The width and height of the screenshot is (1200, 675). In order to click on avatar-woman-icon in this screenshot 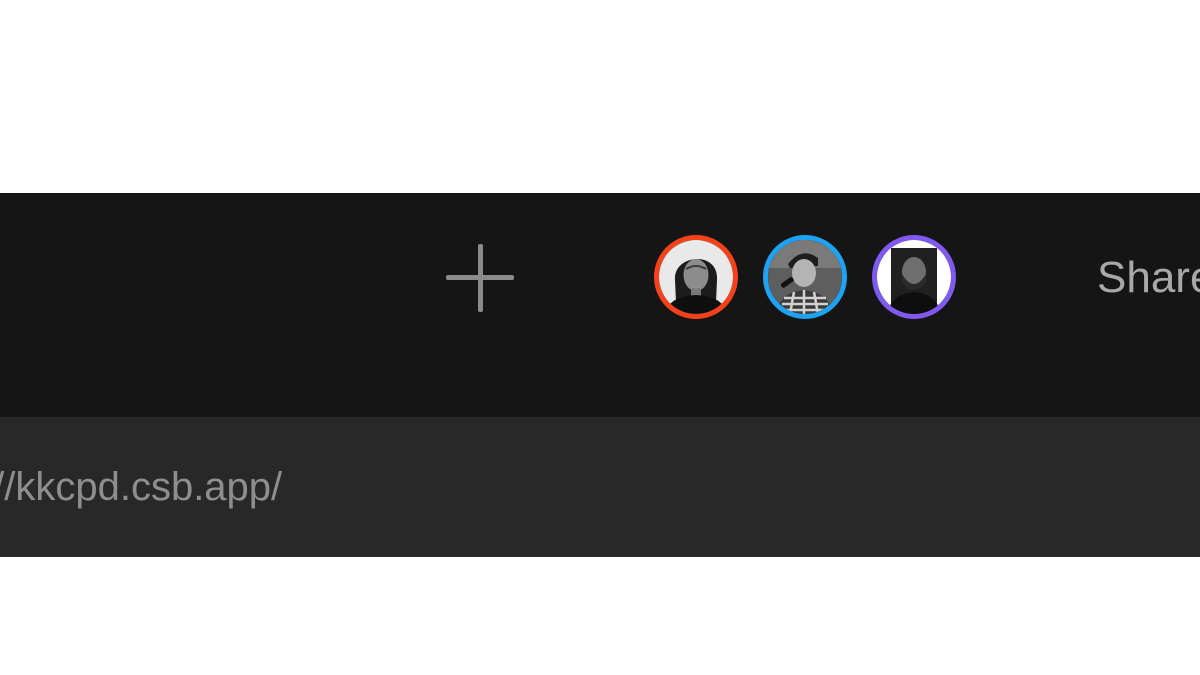, I will do `click(696, 277)`.